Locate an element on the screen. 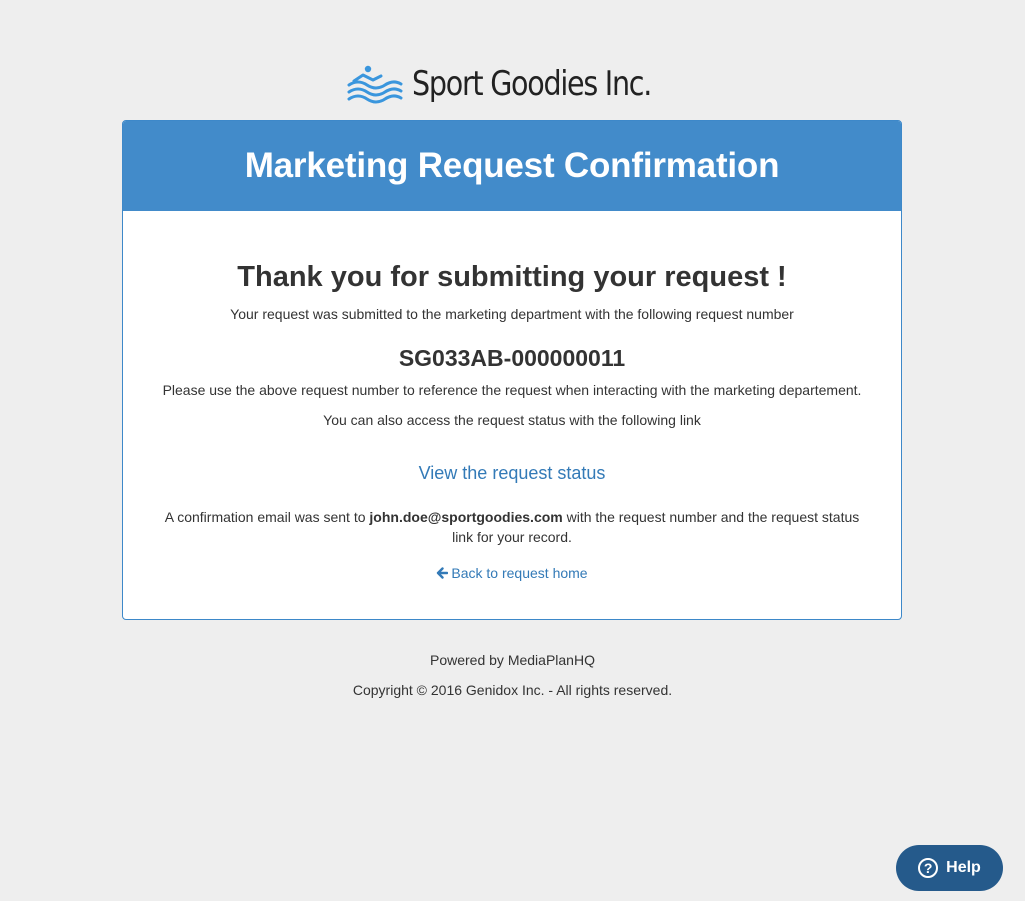 Image resolution: width=1025 pixels, height=901 pixels. back-to-home-link: Back to request home is located at coordinates (512, 573).